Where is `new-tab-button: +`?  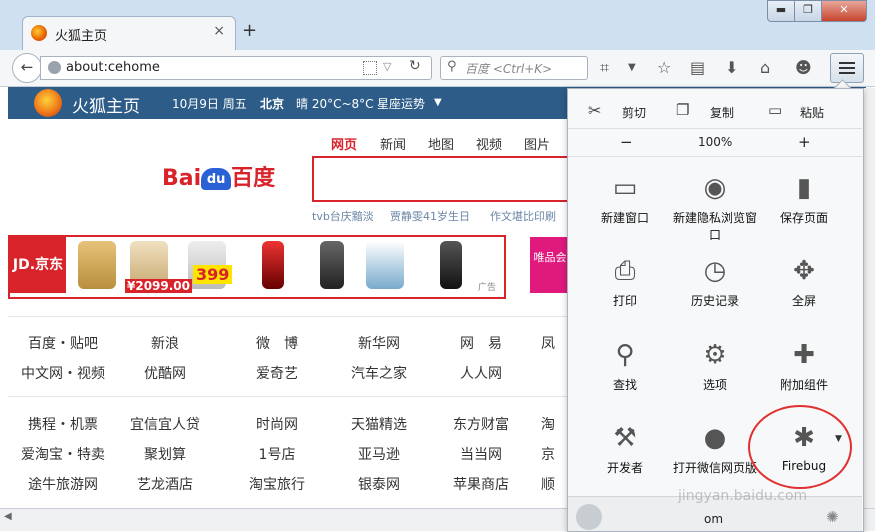 new-tab-button: + is located at coordinates (249, 30).